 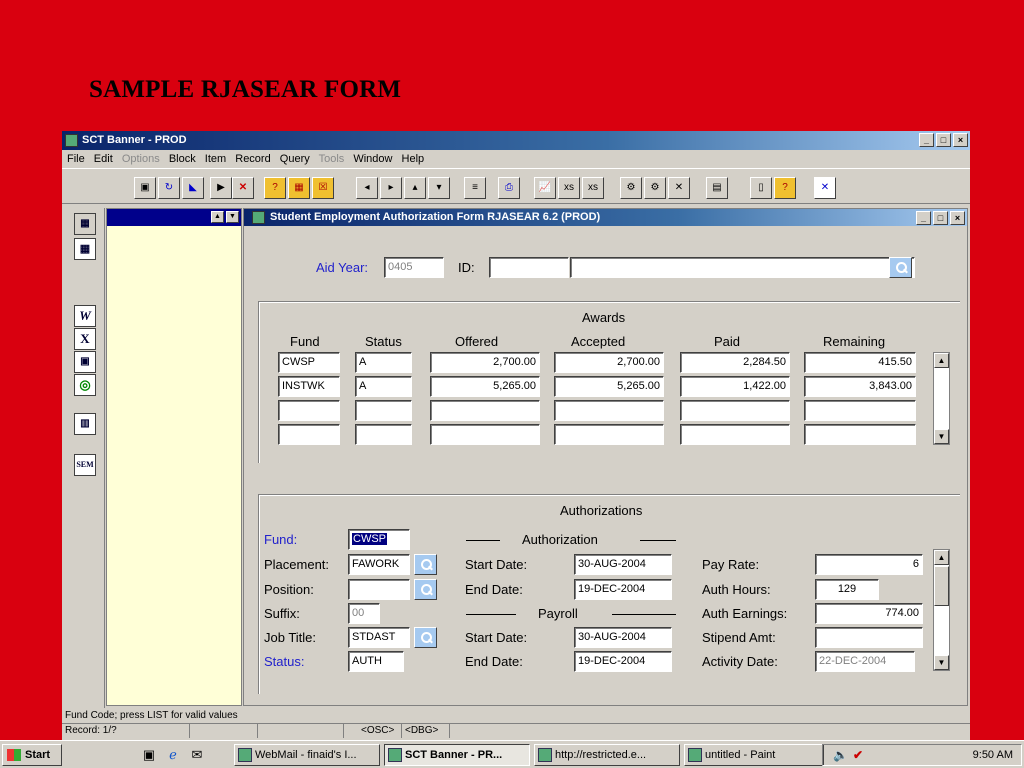 I want to click on book-icon: ▯, so click(x=761, y=188).